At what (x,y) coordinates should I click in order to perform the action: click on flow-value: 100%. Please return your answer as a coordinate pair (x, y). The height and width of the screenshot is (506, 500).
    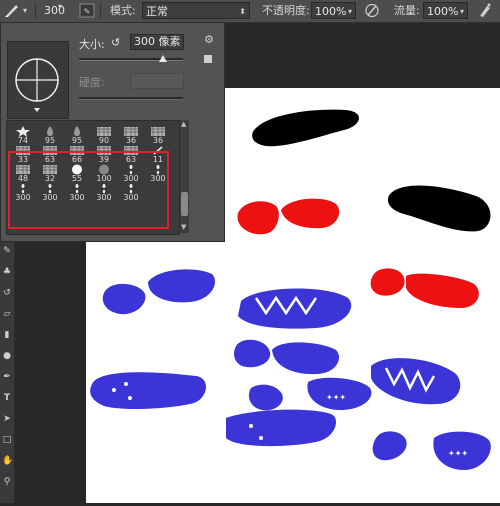
    Looking at the image, I should click on (443, 11).